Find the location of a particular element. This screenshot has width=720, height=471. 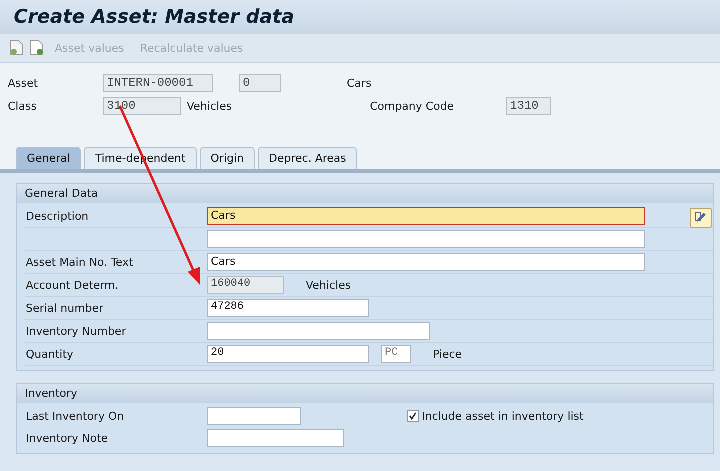

field-label: Serial number is located at coordinates (65, 308).